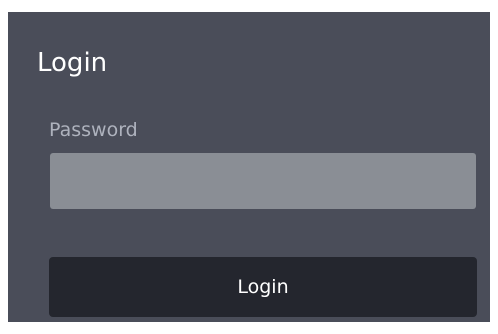  What do you see at coordinates (93, 130) in the screenshot?
I see `password-label: Password` at bounding box center [93, 130].